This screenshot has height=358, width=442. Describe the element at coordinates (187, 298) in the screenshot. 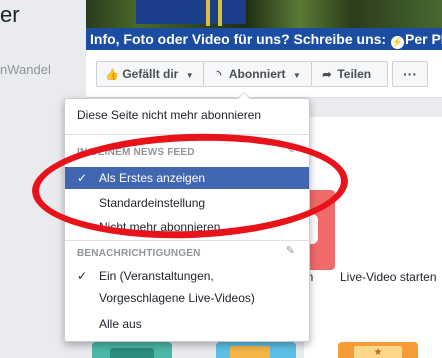

I see `menu-item-notif-on-line2: Vorgeschlagene Live-Videos)` at that location.